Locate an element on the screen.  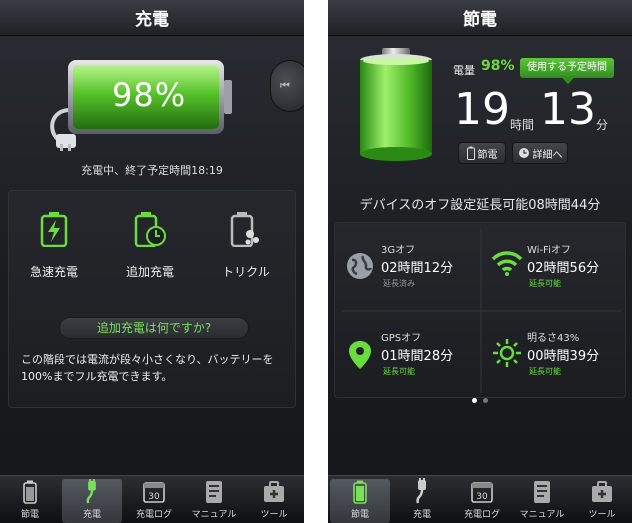
mode-fast-charge: 急速充電 is located at coordinates (54, 245).